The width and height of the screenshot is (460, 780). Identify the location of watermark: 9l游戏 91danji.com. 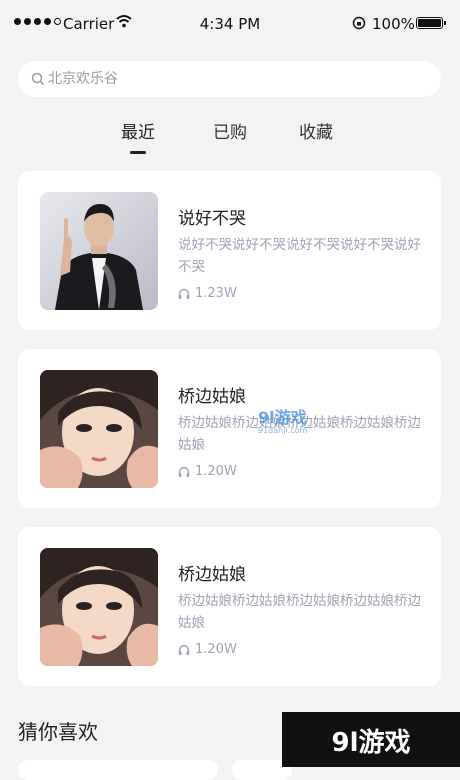
(282, 419).